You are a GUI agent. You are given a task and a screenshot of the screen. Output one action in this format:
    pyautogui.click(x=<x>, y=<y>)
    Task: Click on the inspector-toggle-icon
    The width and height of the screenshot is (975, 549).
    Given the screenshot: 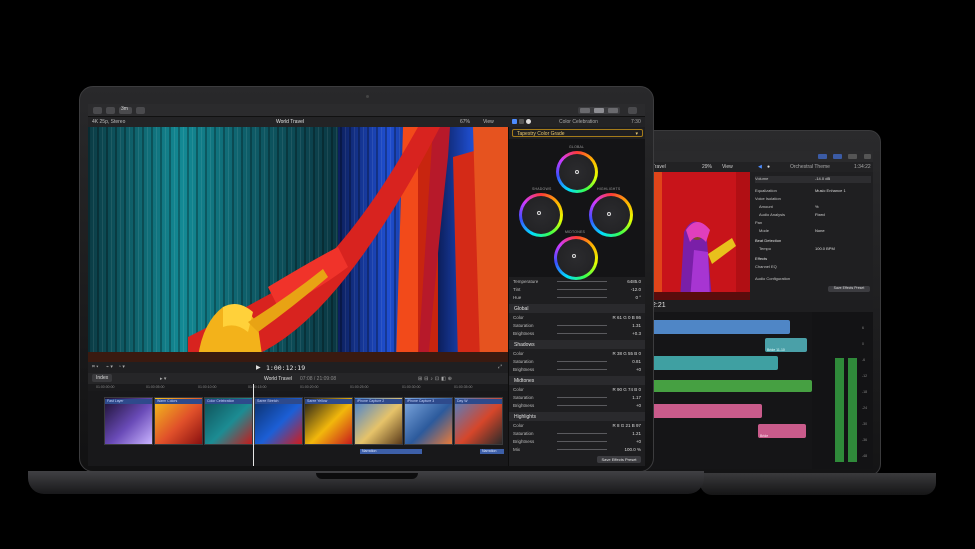 What is the action you would take?
    pyautogui.click(x=852, y=156)
    